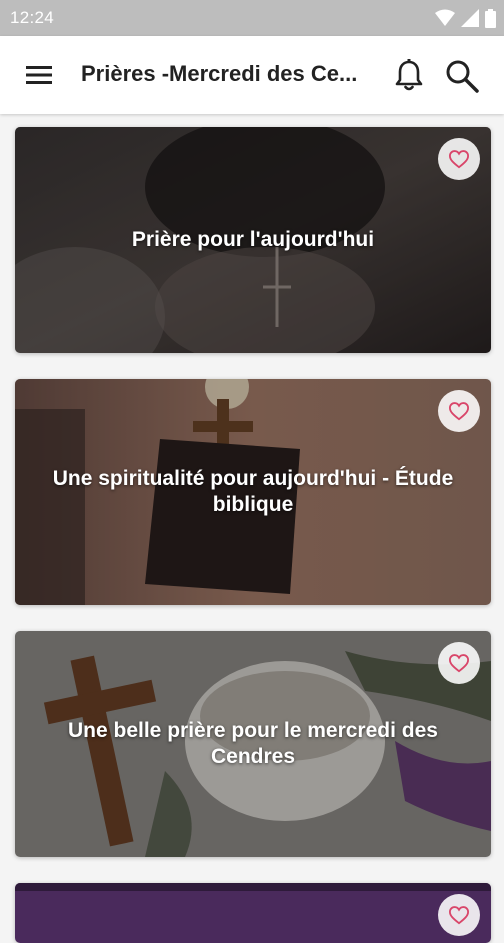 The height and width of the screenshot is (943, 504). Describe the element at coordinates (470, 18) in the screenshot. I see `cell-signal-icon` at that location.